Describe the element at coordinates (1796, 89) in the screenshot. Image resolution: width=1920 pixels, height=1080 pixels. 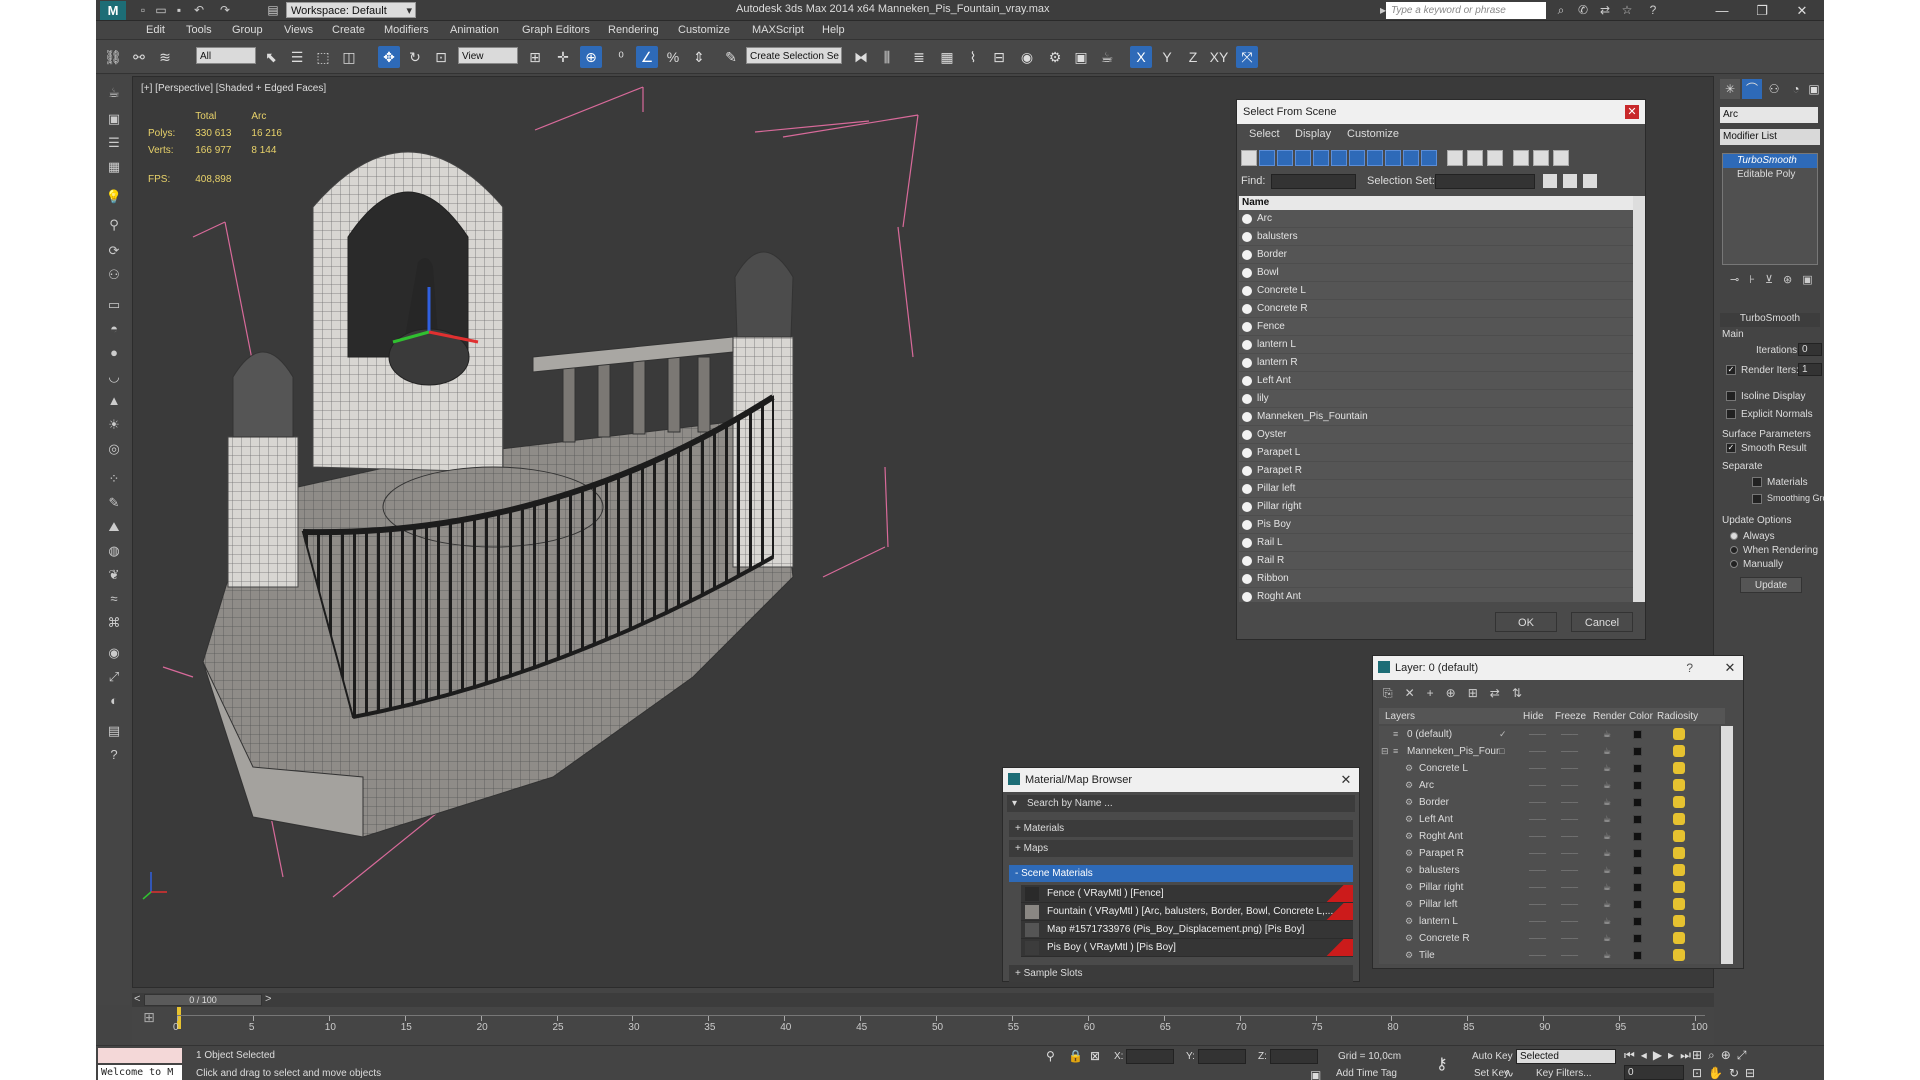
I see `motion-tab-icon: ◔` at that location.